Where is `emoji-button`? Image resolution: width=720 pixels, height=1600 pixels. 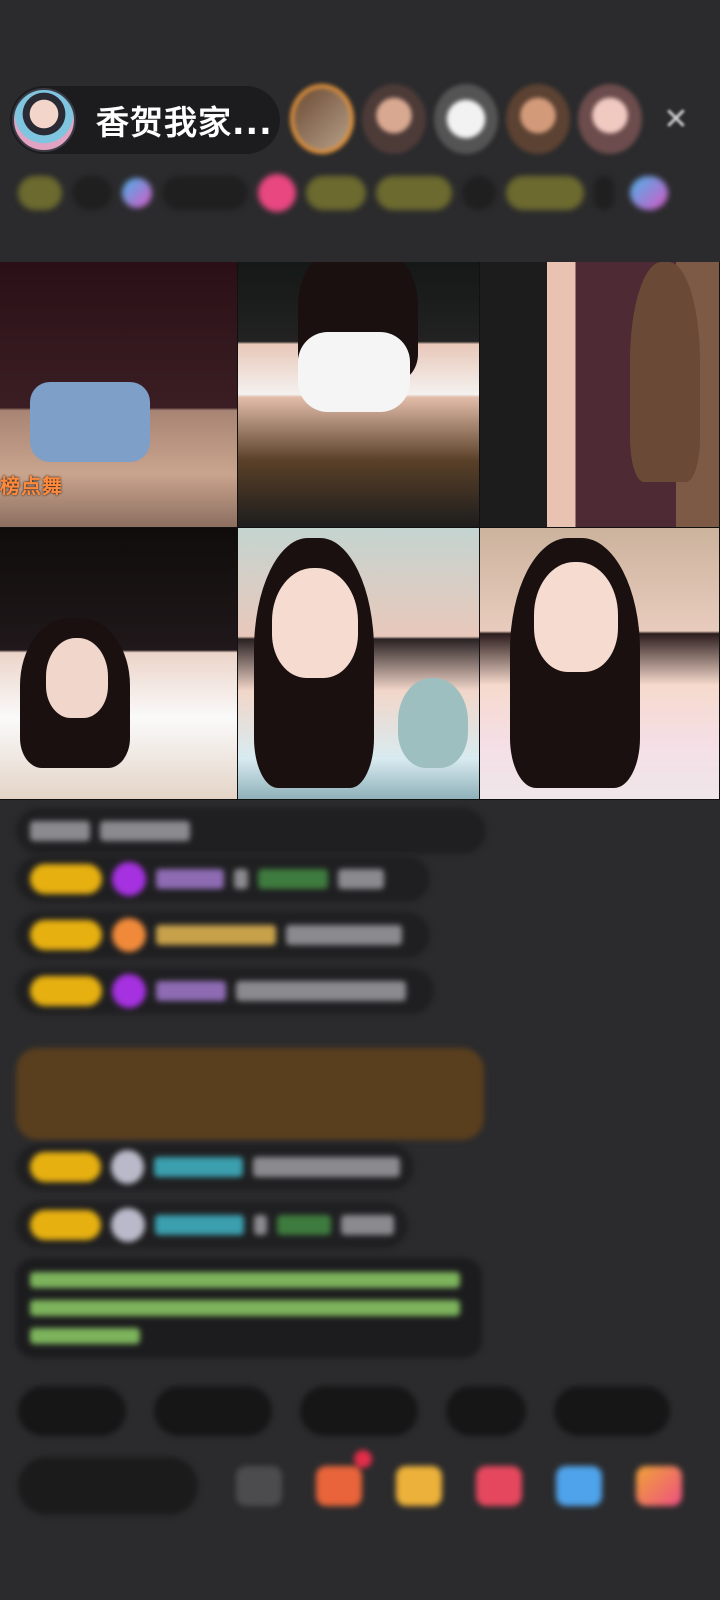 emoji-button is located at coordinates (259, 1486).